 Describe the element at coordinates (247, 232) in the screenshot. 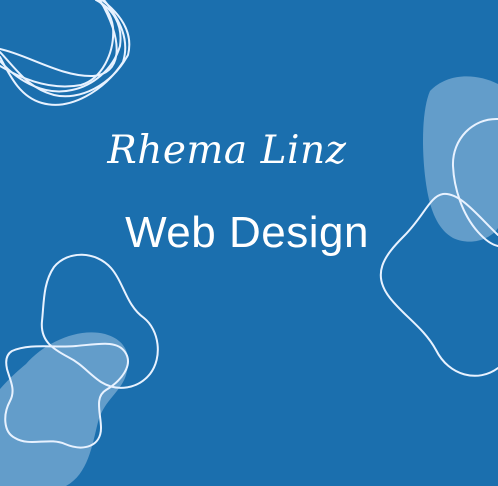

I see `headline-text: Web Design` at that location.